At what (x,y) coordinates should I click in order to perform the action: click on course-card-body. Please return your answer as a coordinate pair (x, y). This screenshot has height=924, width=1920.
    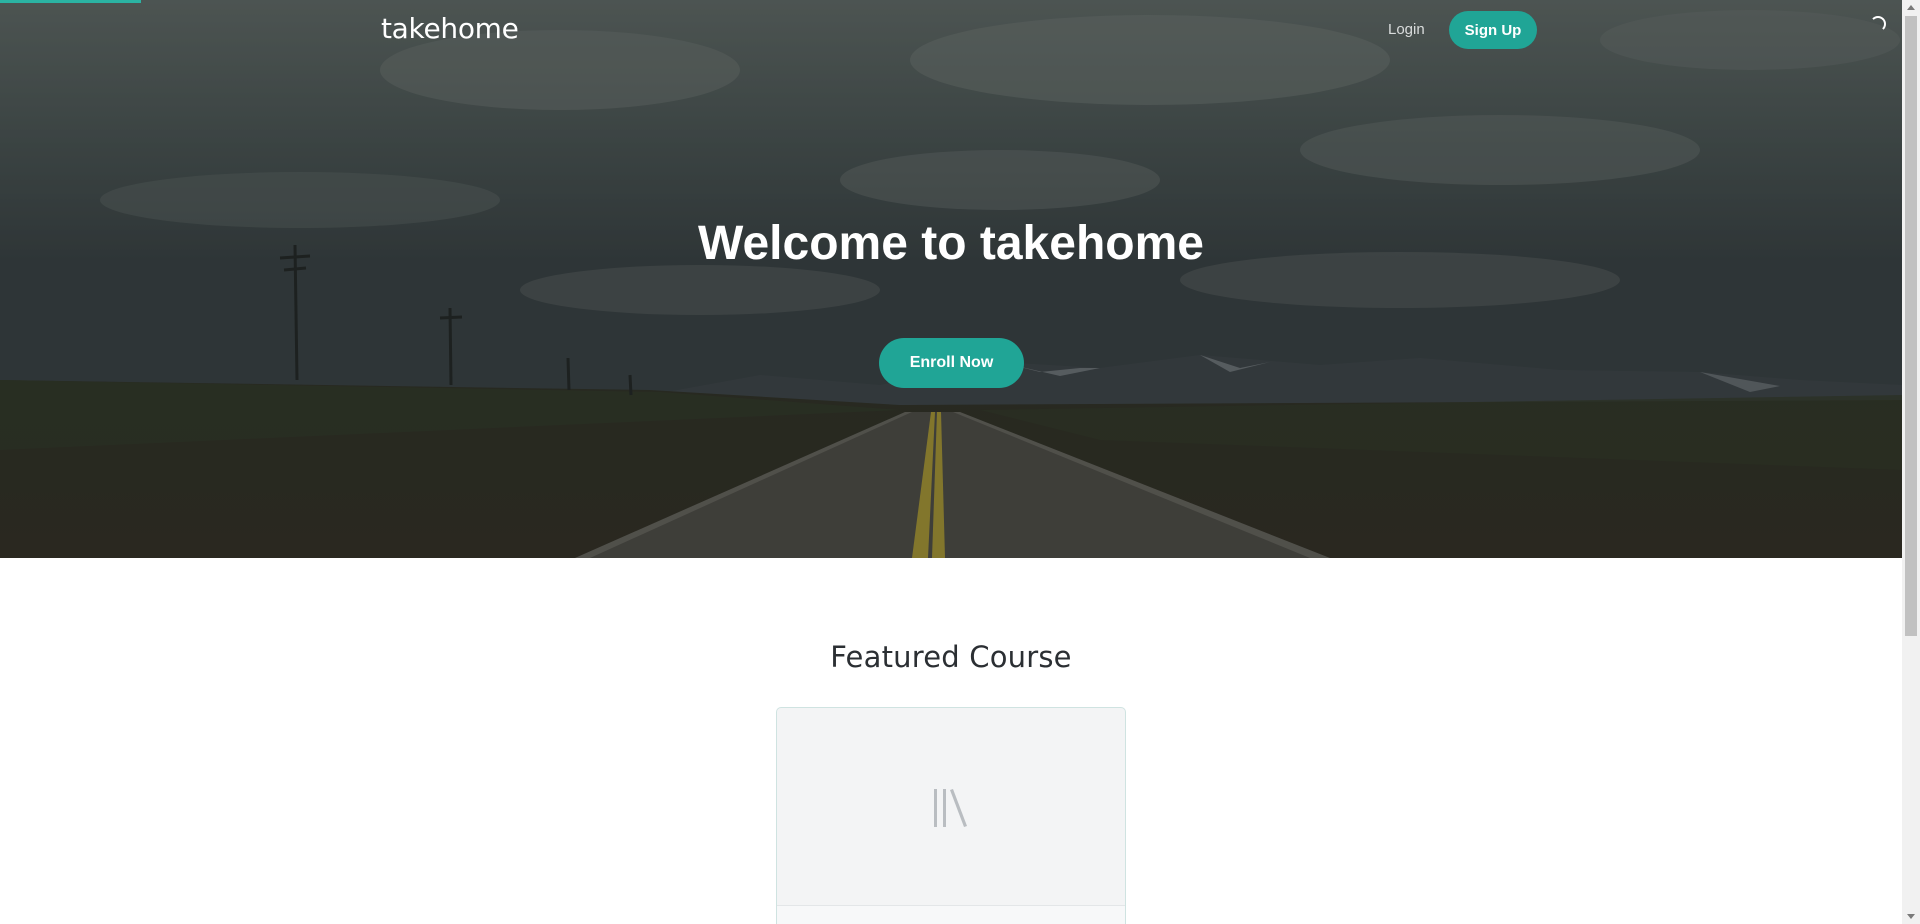
    Looking at the image, I should click on (951, 915).